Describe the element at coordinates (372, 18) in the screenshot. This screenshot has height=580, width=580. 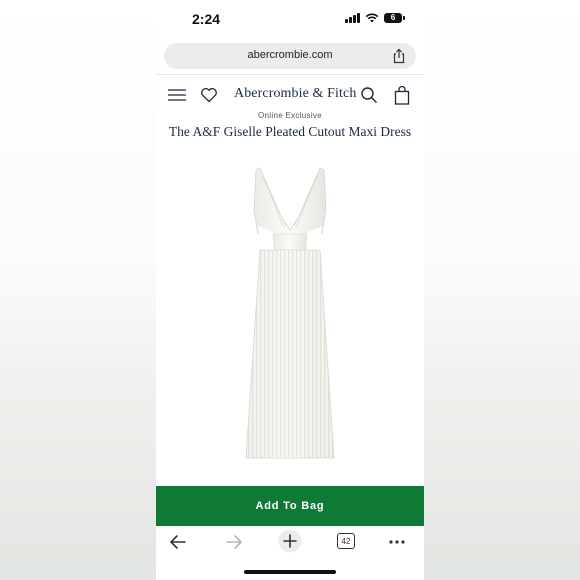
I see `wifi-icon` at that location.